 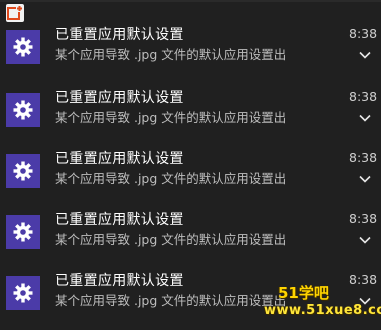 What do you see at coordinates (322, 310) in the screenshot?
I see `watermark-url: www.51xue8.com` at bounding box center [322, 310].